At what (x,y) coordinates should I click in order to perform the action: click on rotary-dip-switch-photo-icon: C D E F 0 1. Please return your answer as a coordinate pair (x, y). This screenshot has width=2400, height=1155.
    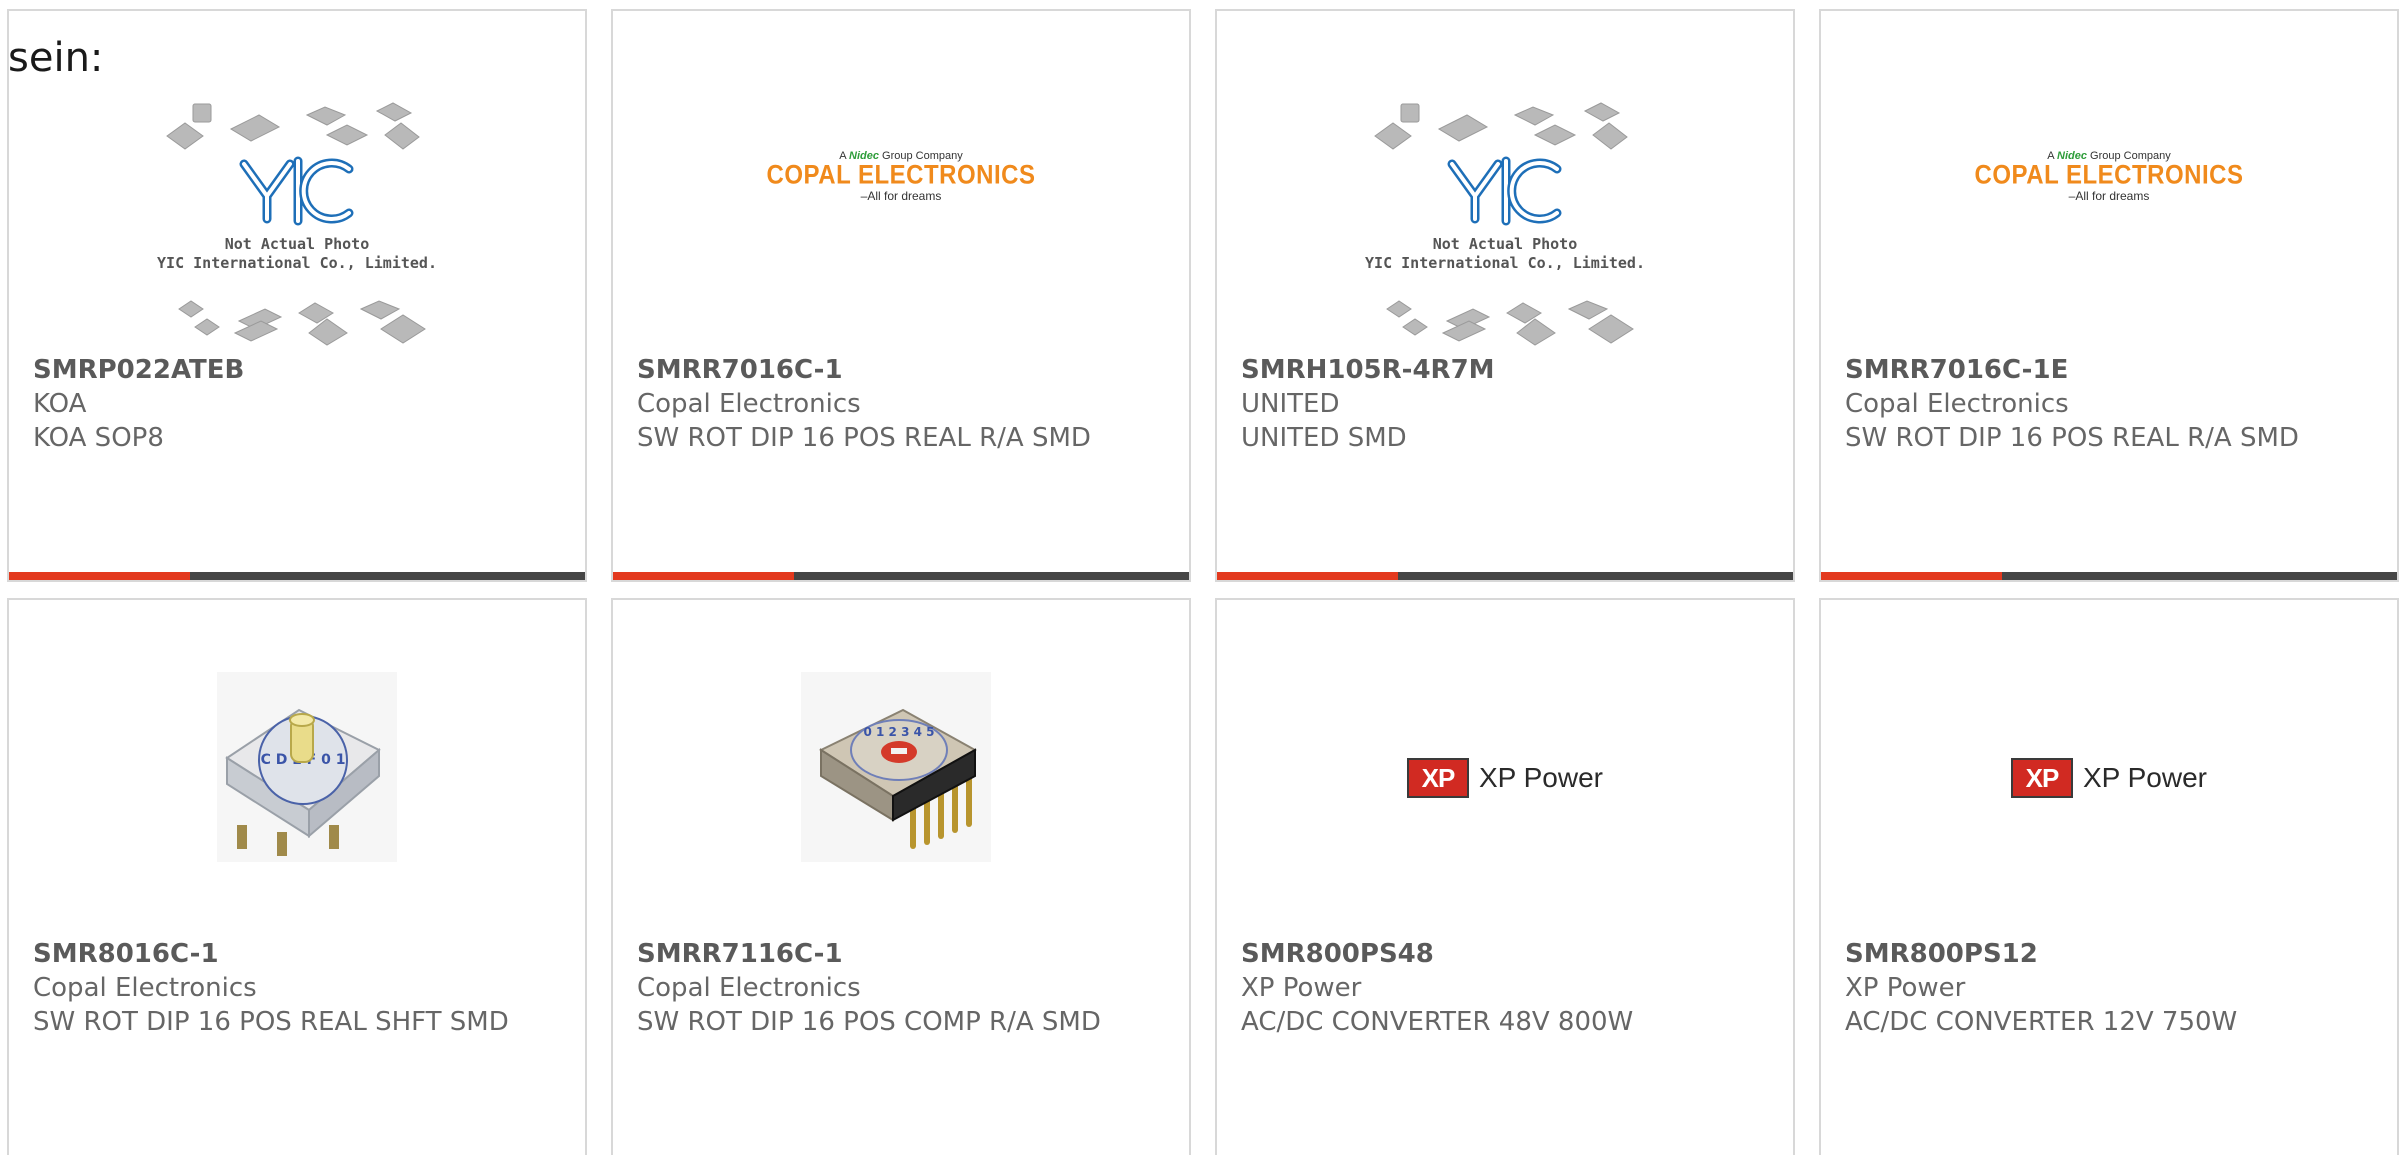
    Looking at the image, I should click on (307, 767).